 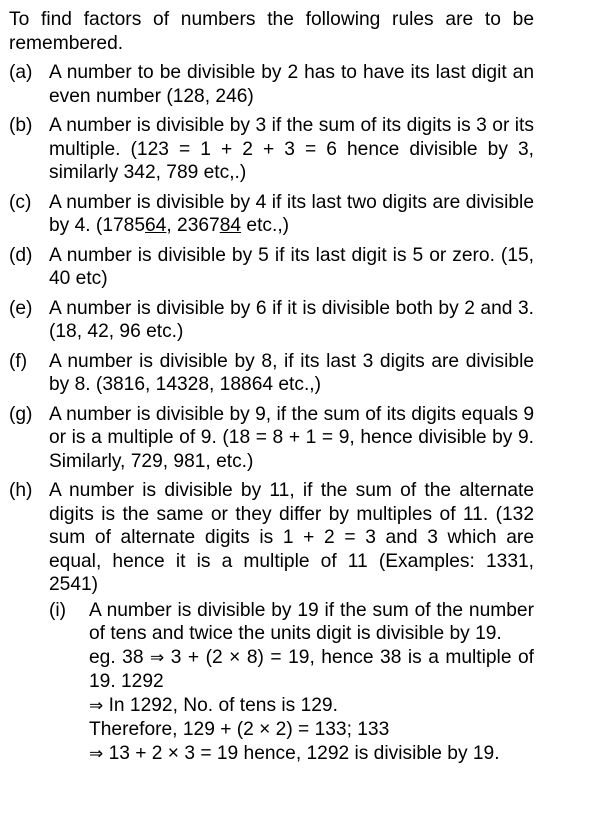 What do you see at coordinates (21, 490) in the screenshot?
I see `rule-label: (h)` at bounding box center [21, 490].